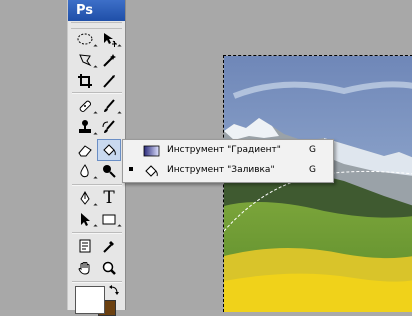  Describe the element at coordinates (85, 150) in the screenshot. I see `eraser-icon` at that location.